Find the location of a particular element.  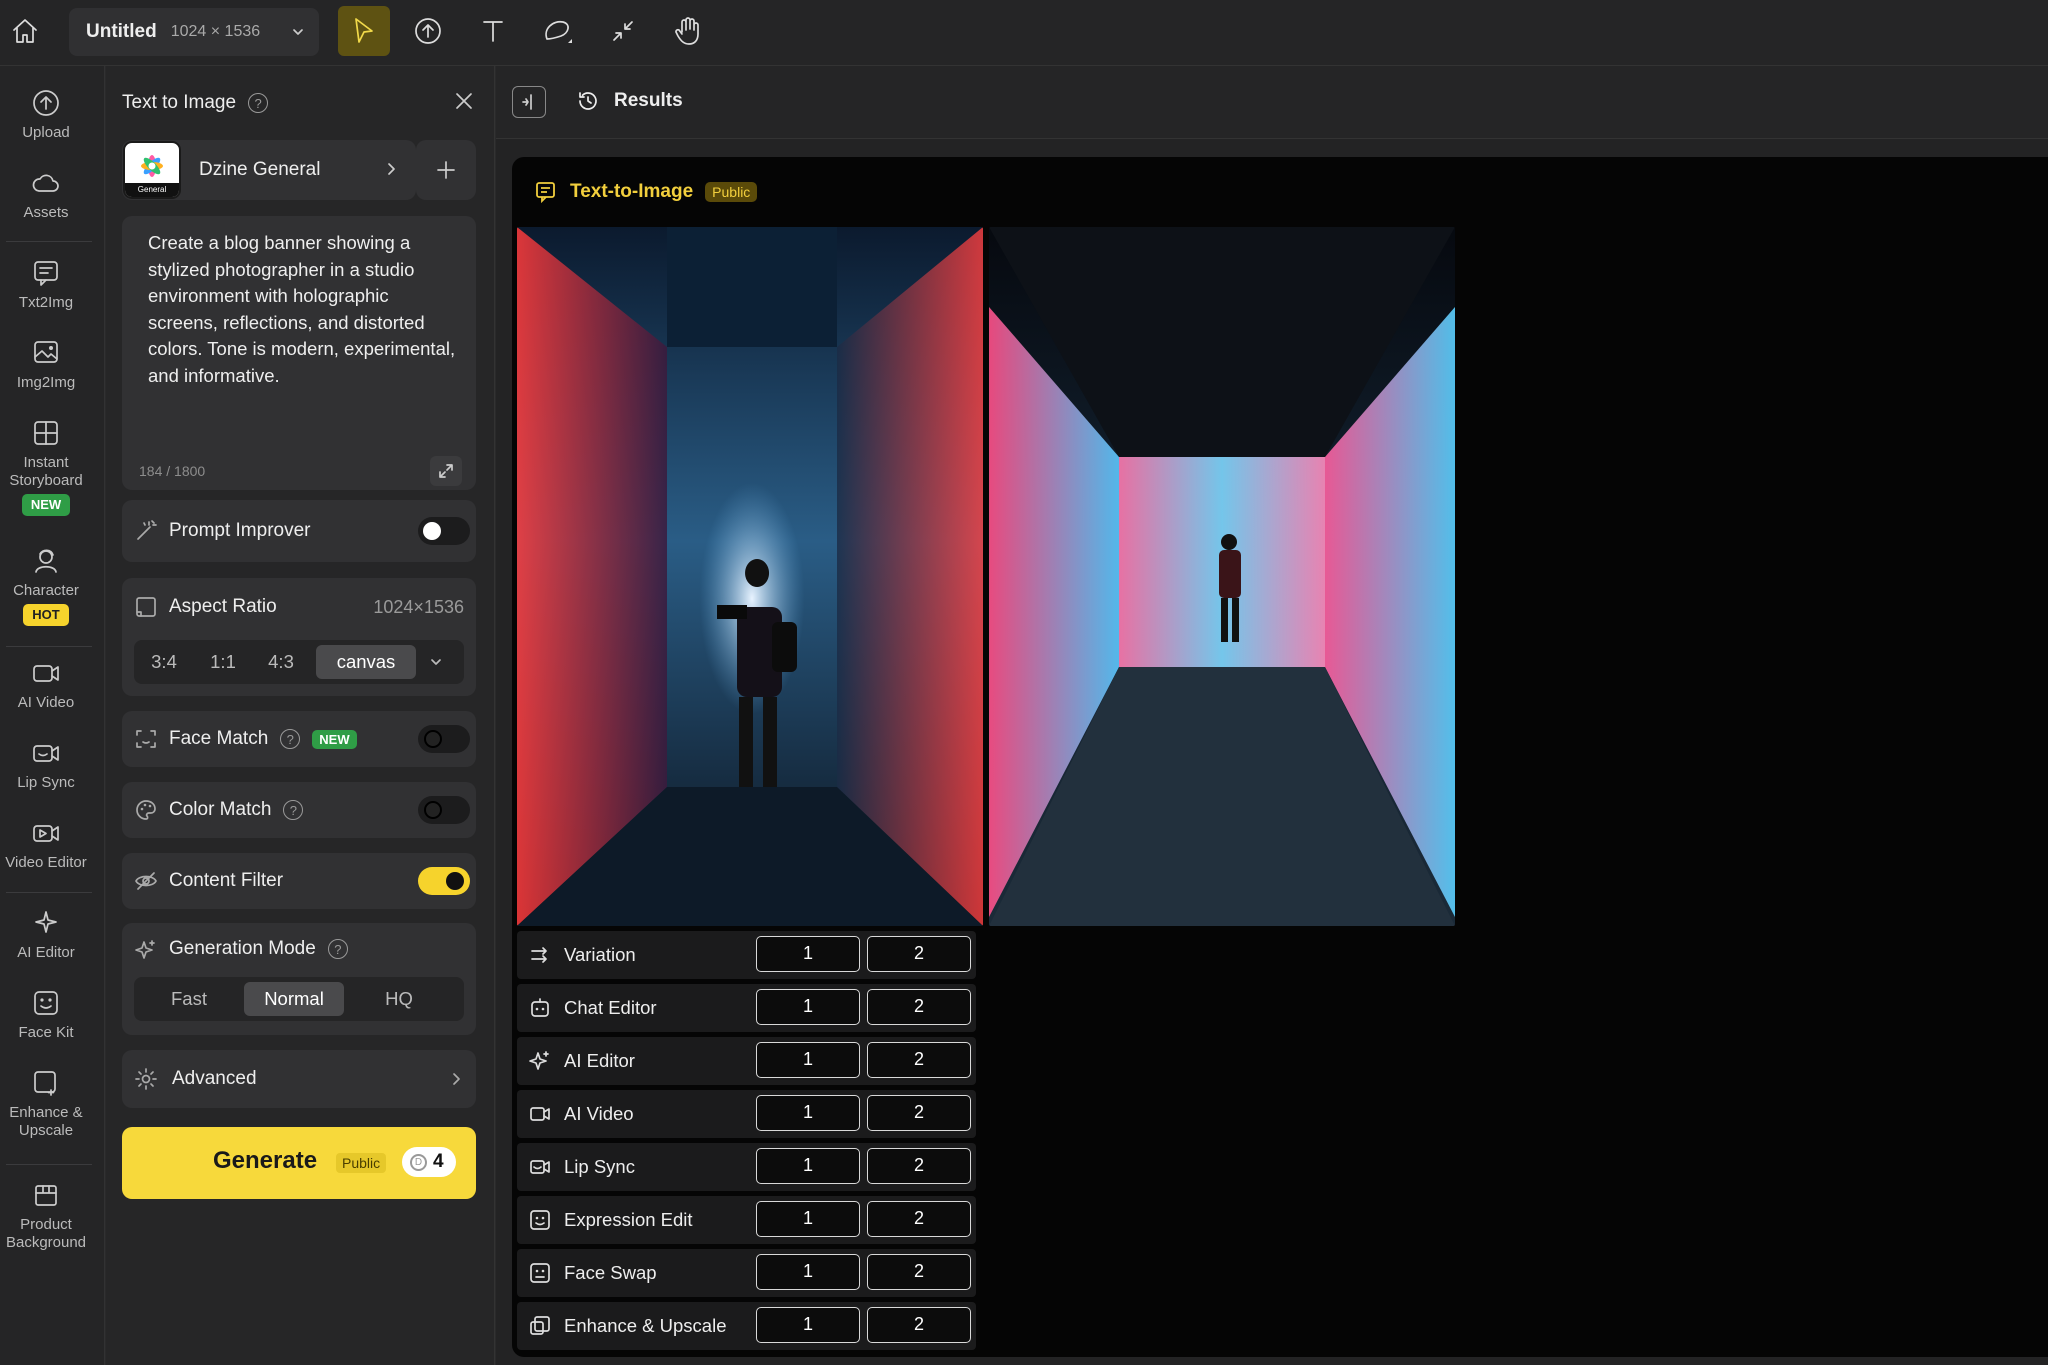

lip-sync-image-1-button: 1 is located at coordinates (808, 1166).